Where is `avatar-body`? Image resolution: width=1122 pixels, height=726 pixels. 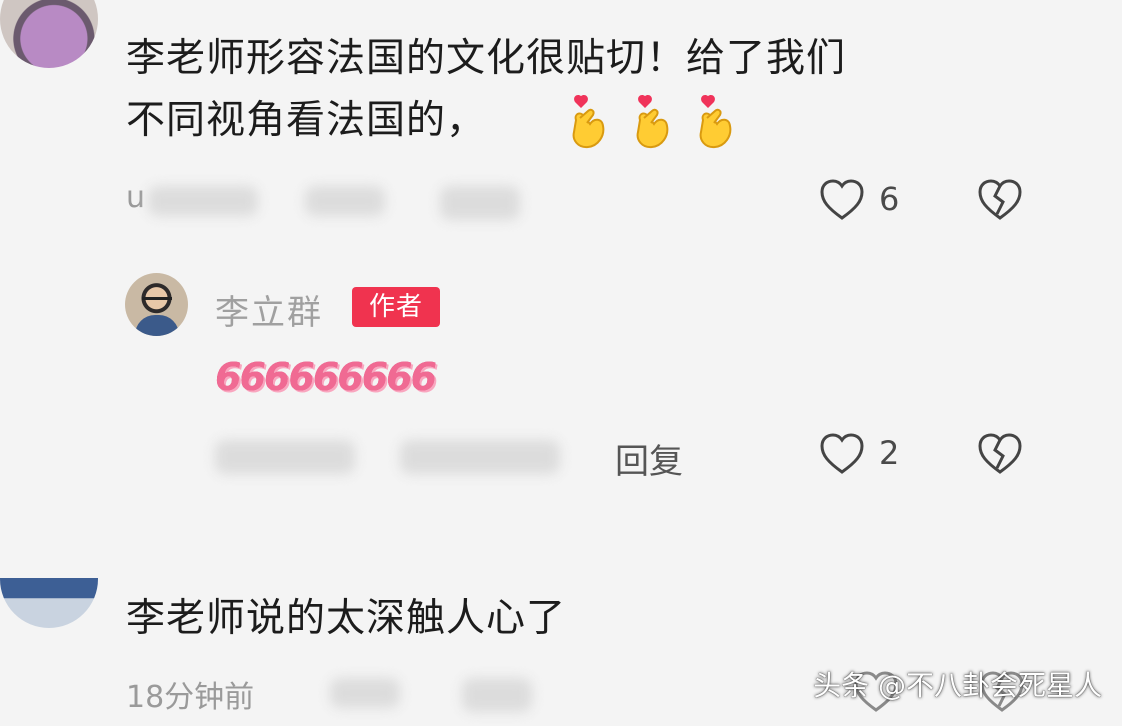
avatar-body is located at coordinates (157, 325).